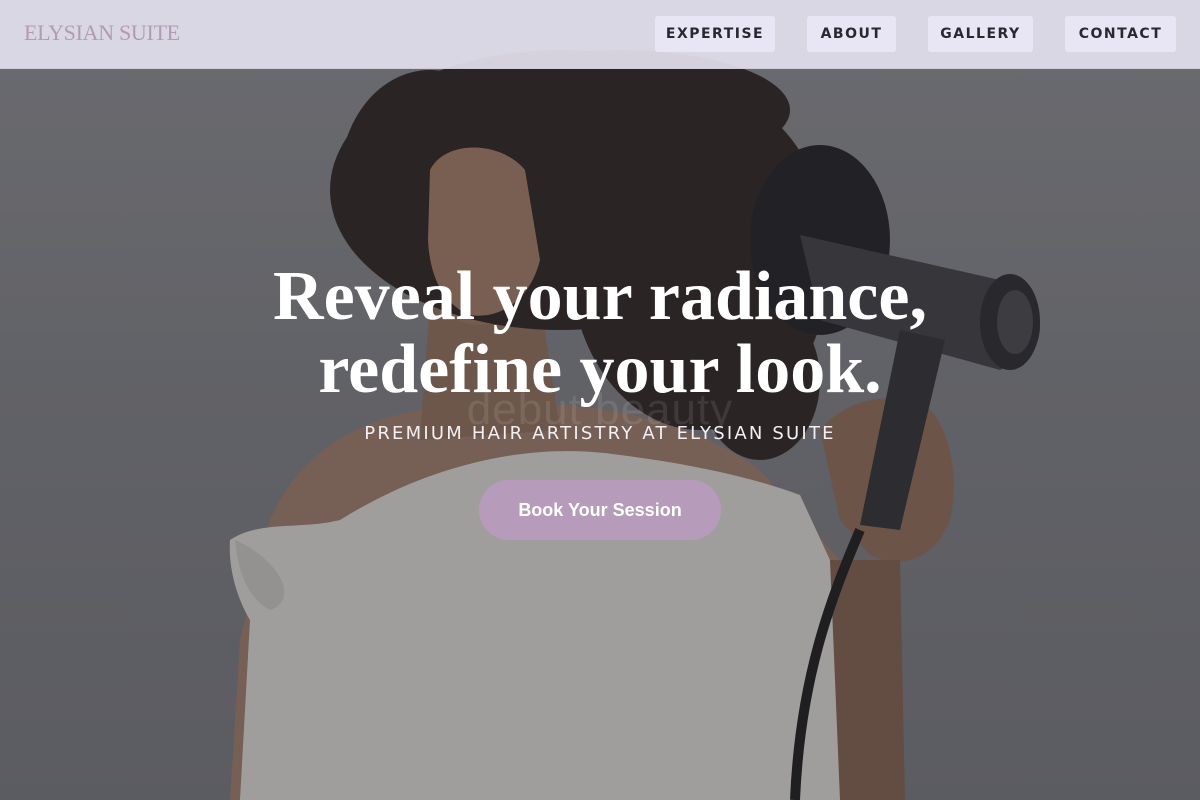 This screenshot has height=800, width=1200. What do you see at coordinates (715, 34) in the screenshot?
I see `nav-link-expertise: EXPERTISE` at bounding box center [715, 34].